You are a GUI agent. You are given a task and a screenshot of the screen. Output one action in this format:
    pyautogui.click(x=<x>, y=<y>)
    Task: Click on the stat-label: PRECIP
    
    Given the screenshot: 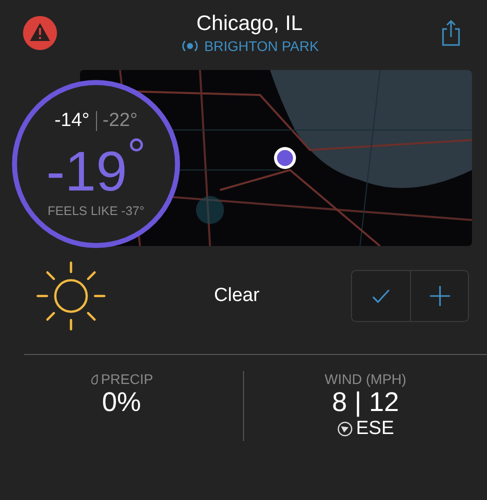 What is the action you would take?
    pyautogui.click(x=127, y=379)
    